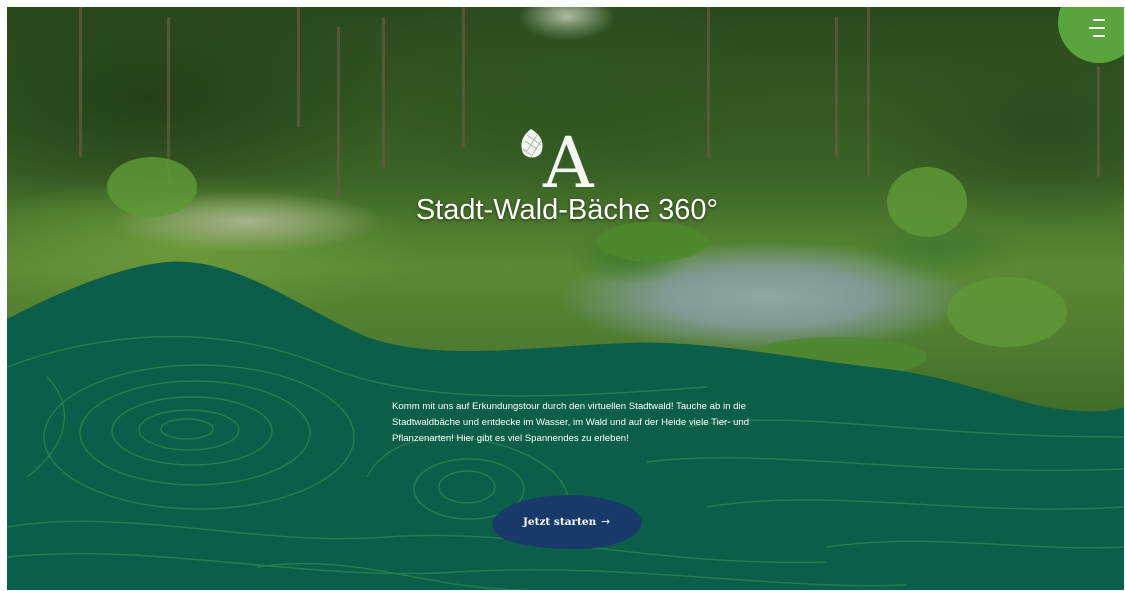 The width and height of the screenshot is (1125, 591). I want to click on svg-text: A, so click(568, 158).